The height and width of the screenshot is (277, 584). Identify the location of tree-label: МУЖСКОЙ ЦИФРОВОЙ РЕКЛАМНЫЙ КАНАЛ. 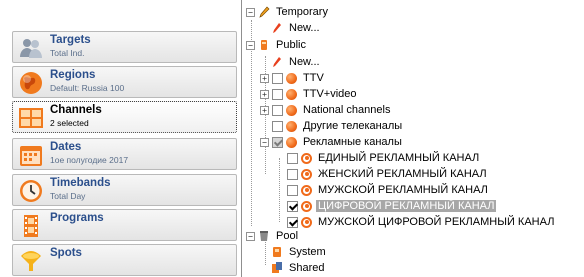
(436, 222).